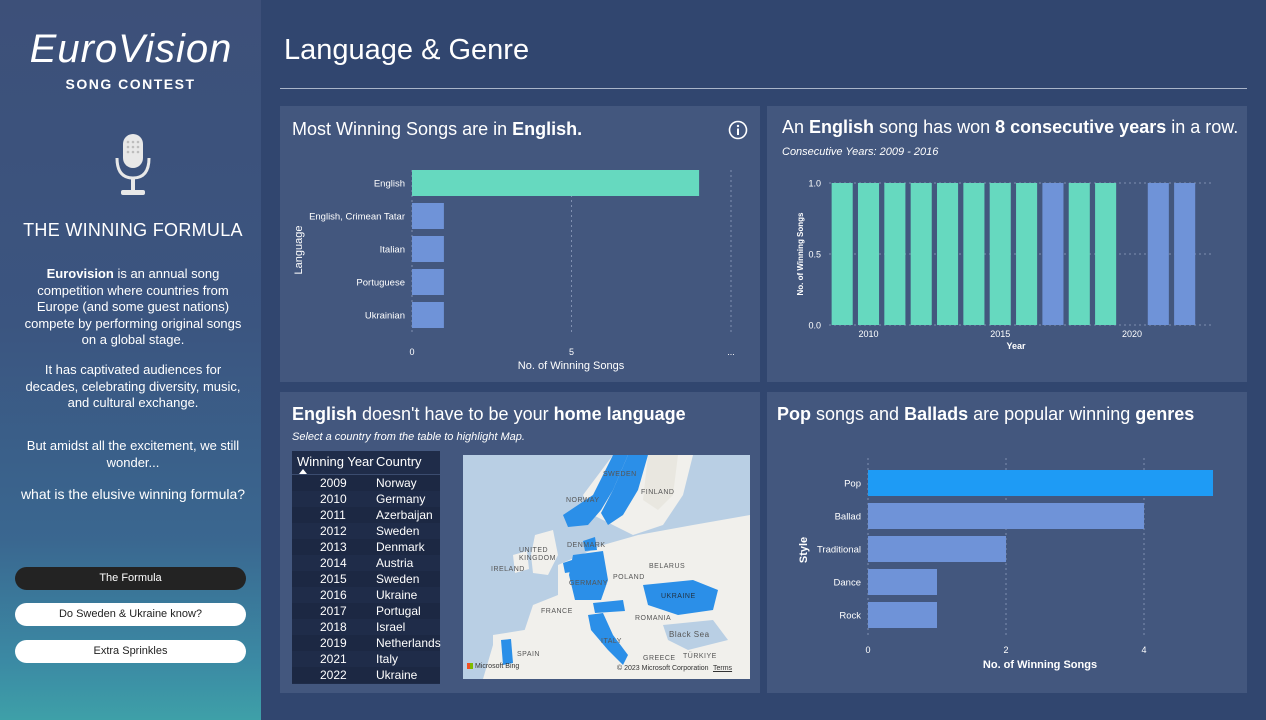 This screenshot has width=1266, height=720. What do you see at coordinates (80, 273) in the screenshot?
I see `intro-bold: Eurovision` at bounding box center [80, 273].